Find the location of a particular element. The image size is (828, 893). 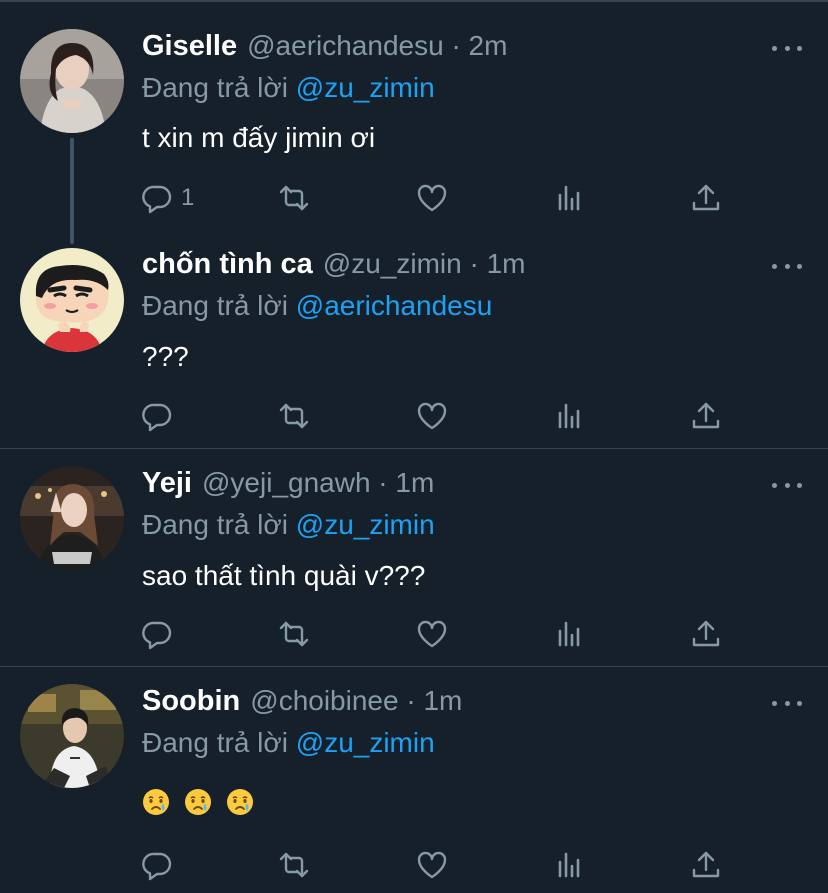

reply-button: 1 is located at coordinates (167, 198).